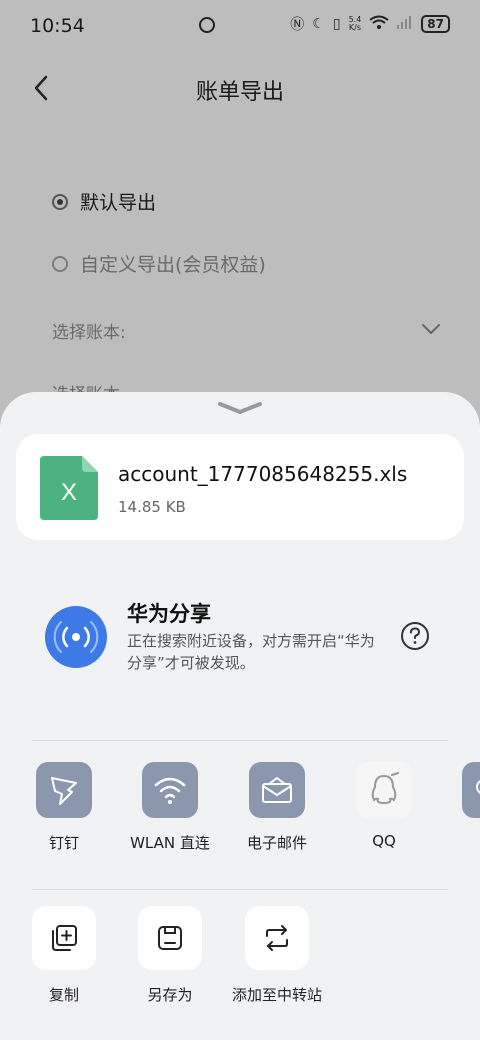  What do you see at coordinates (384, 841) in the screenshot?
I see `app-label: QQ` at bounding box center [384, 841].